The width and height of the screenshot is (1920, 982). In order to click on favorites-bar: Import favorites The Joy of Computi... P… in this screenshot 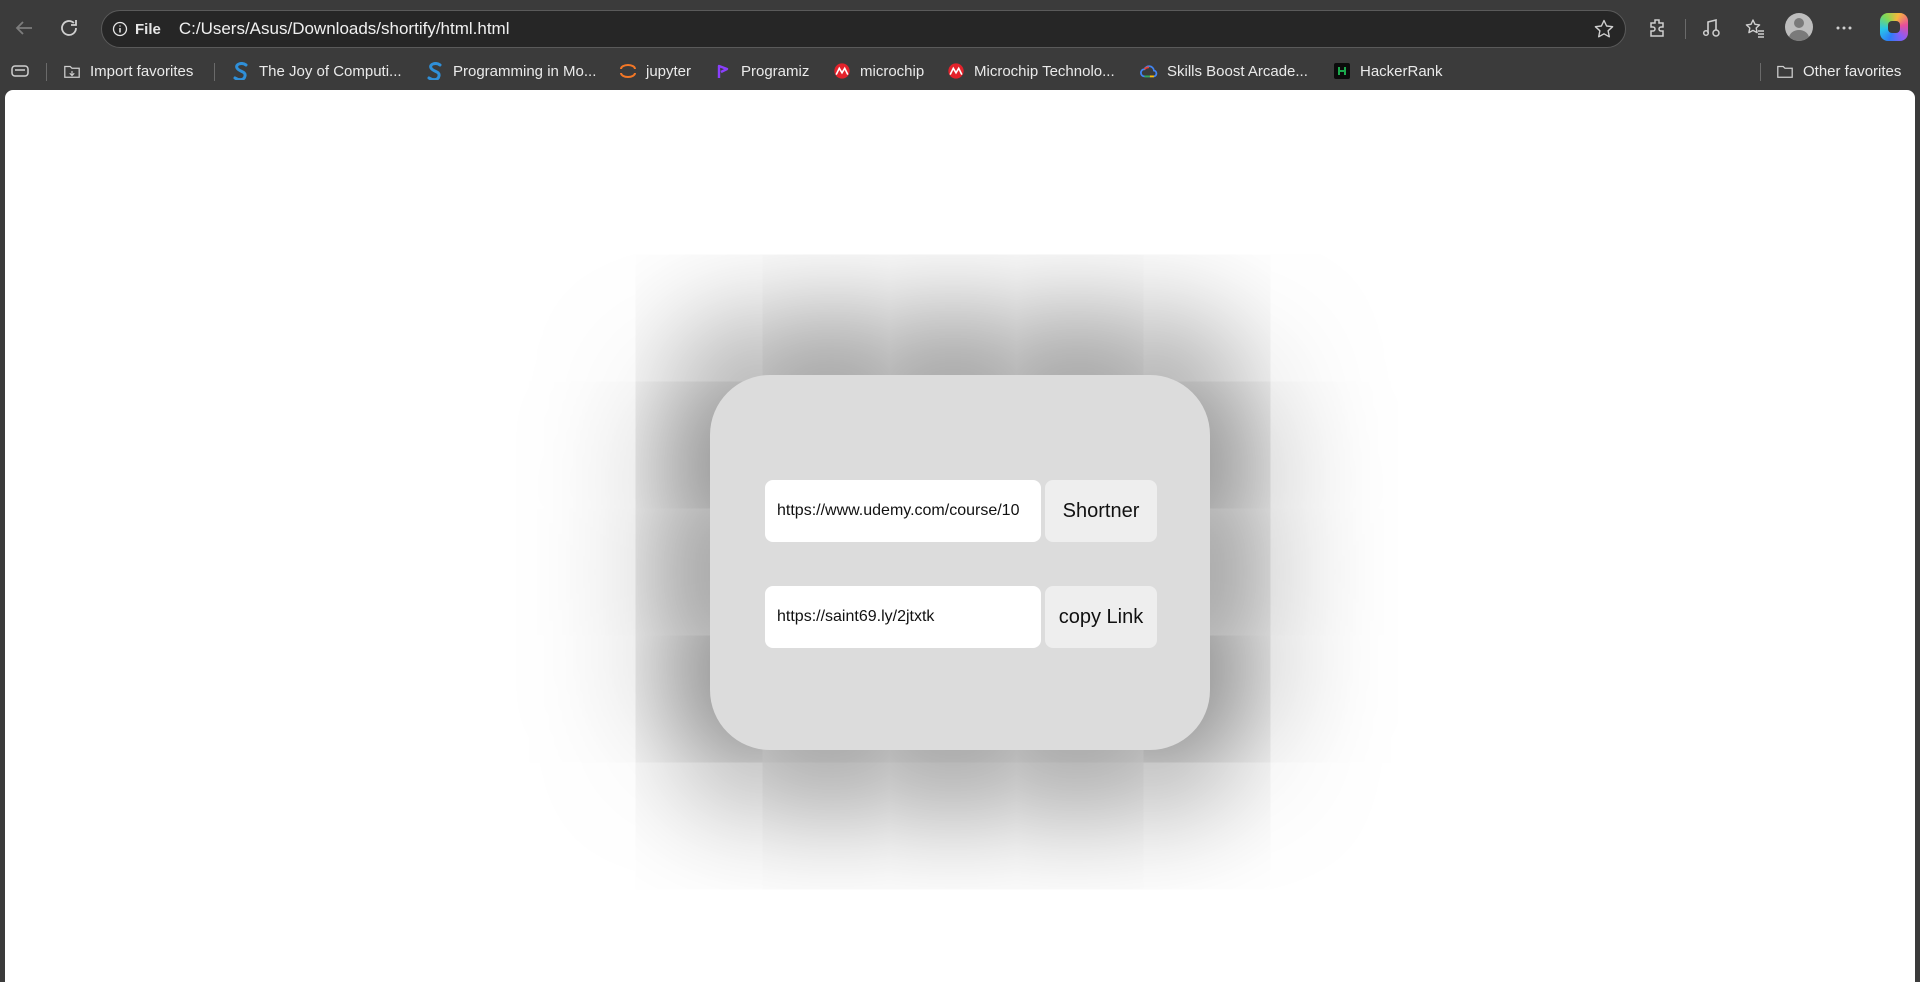, I will do `click(960, 73)`.